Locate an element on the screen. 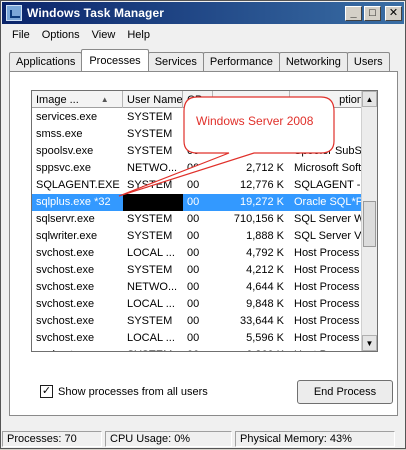 The height and width of the screenshot is (450, 406). status-processes: Processes: 70 is located at coordinates (52, 438).